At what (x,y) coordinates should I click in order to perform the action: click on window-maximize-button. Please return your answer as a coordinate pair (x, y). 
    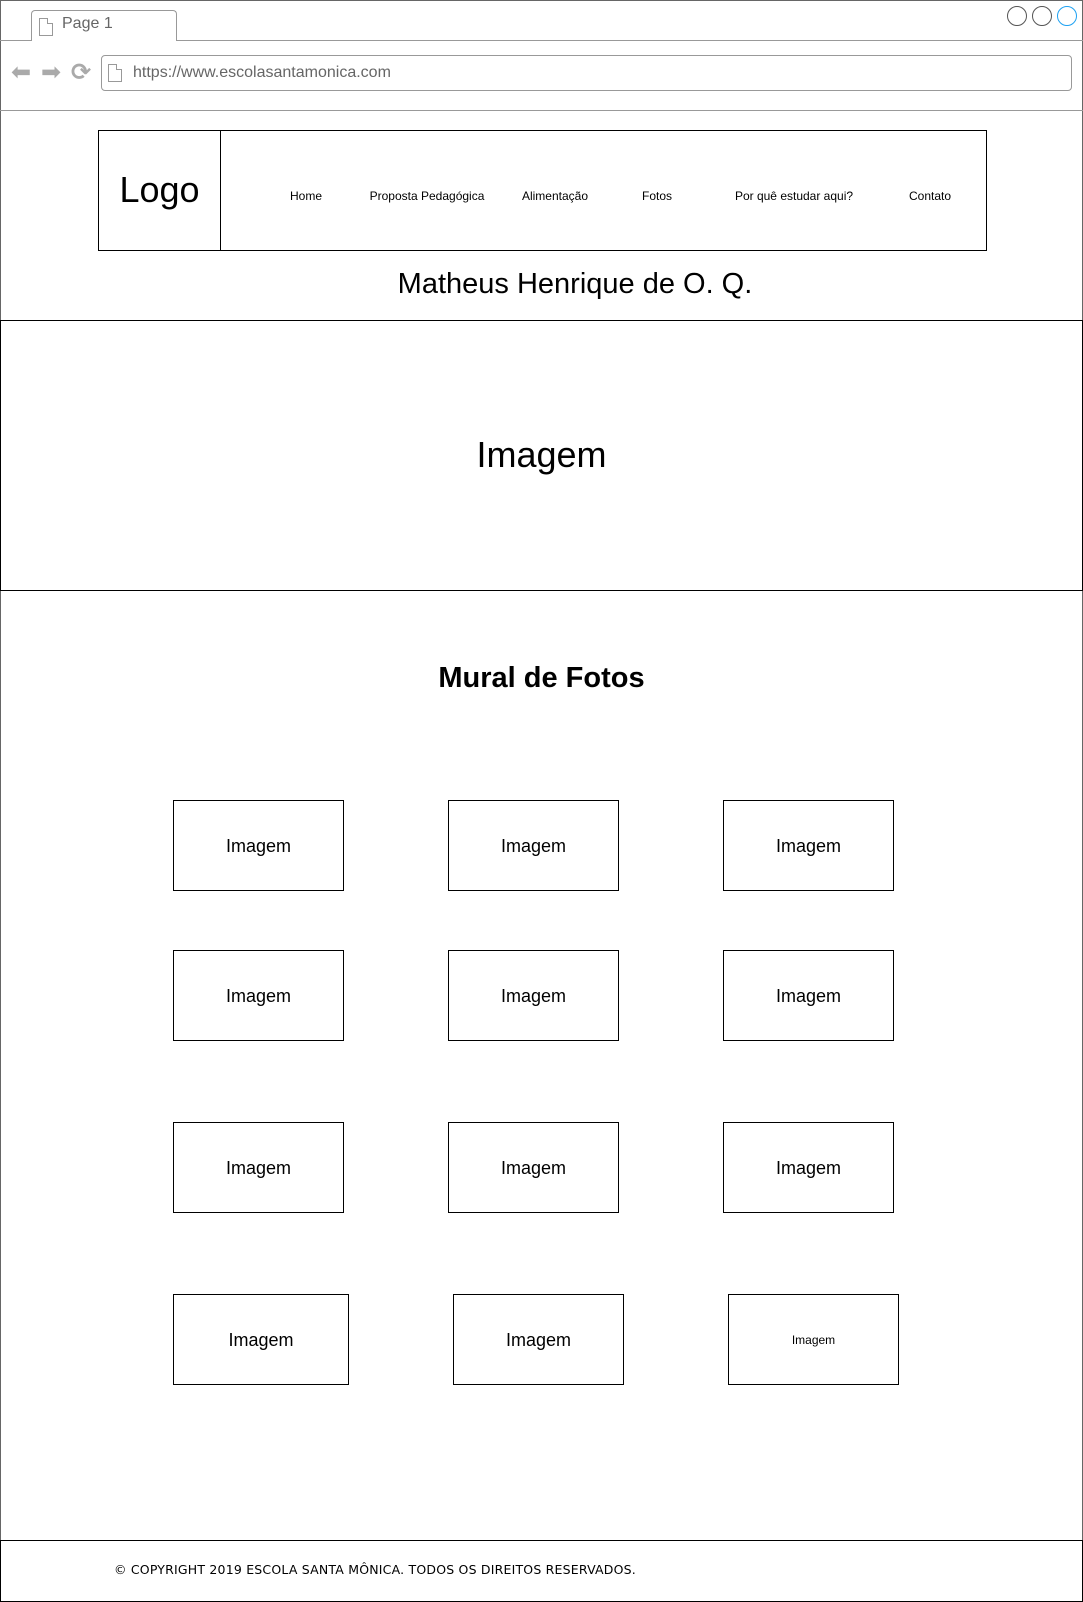
    Looking at the image, I should click on (1042, 16).